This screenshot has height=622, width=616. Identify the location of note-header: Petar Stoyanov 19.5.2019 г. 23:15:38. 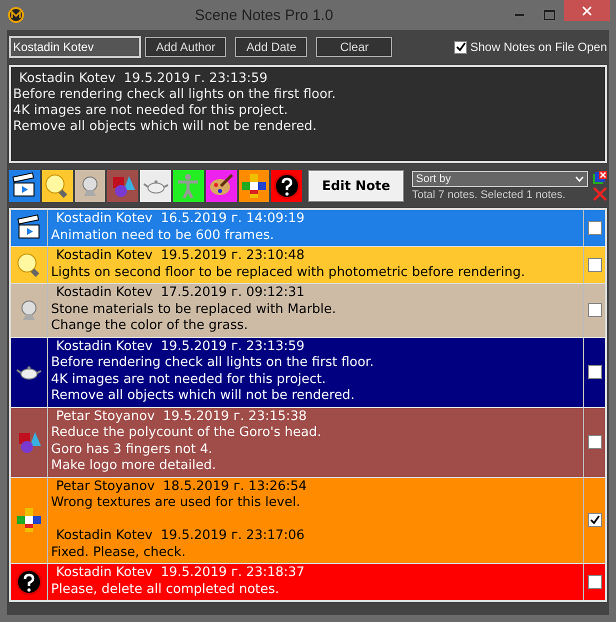
(181, 416).